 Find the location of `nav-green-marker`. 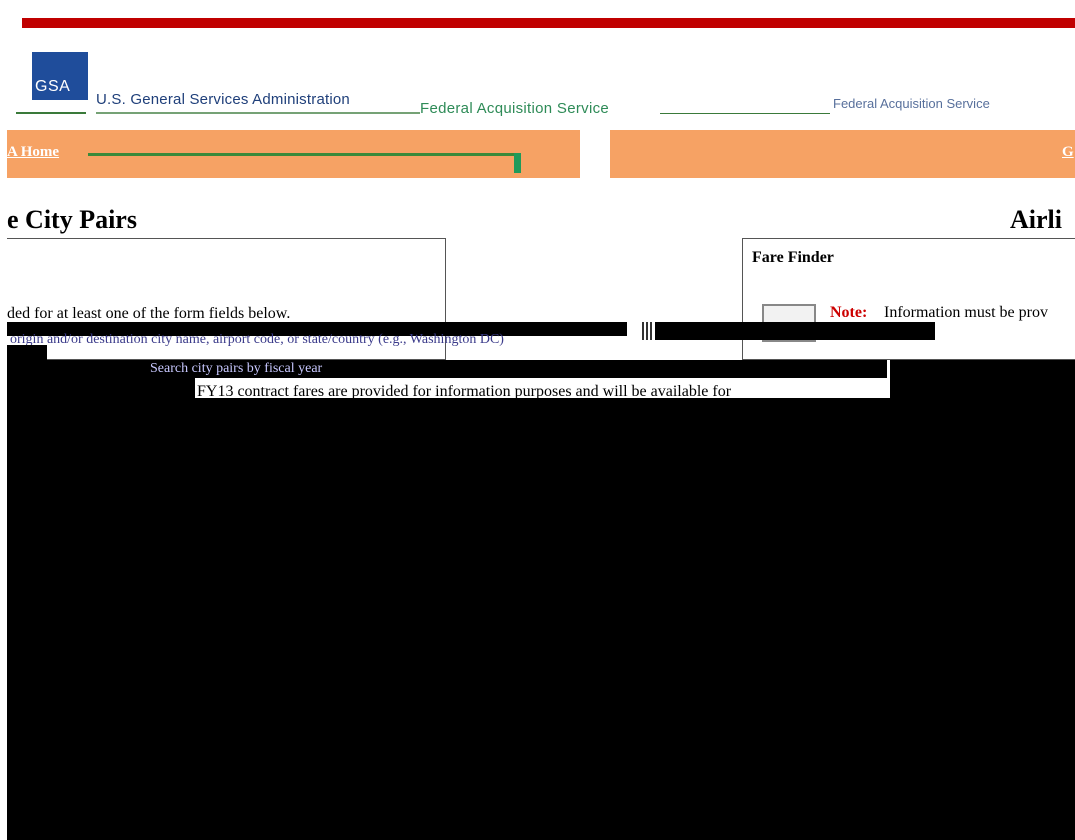

nav-green-marker is located at coordinates (517, 163).